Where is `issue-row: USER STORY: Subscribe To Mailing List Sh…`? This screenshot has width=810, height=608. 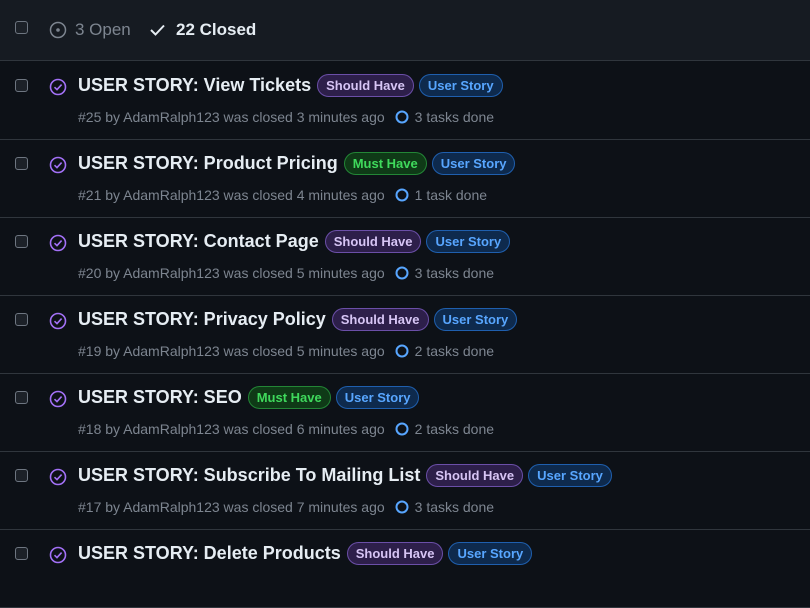 issue-row: USER STORY: Subscribe To Mailing List Sh… is located at coordinates (405, 491).